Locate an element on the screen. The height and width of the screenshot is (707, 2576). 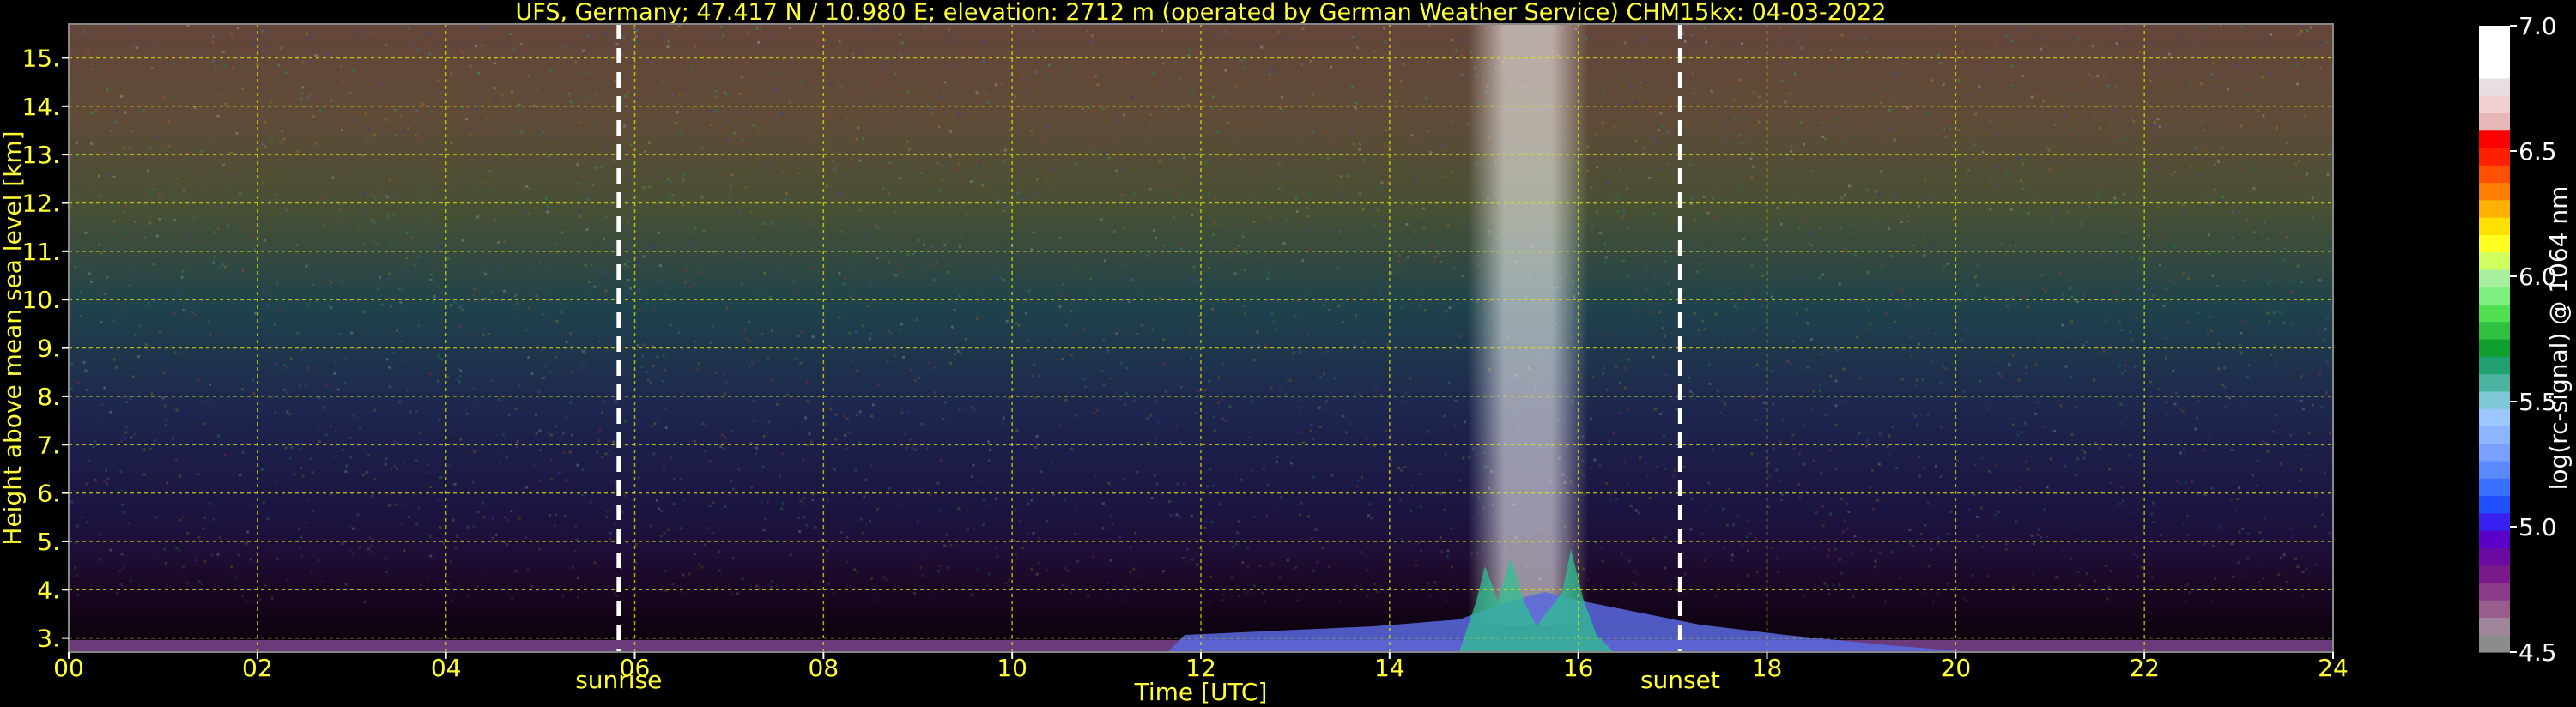
colorbar-tick-label: 7.0 is located at coordinates (2537, 26).